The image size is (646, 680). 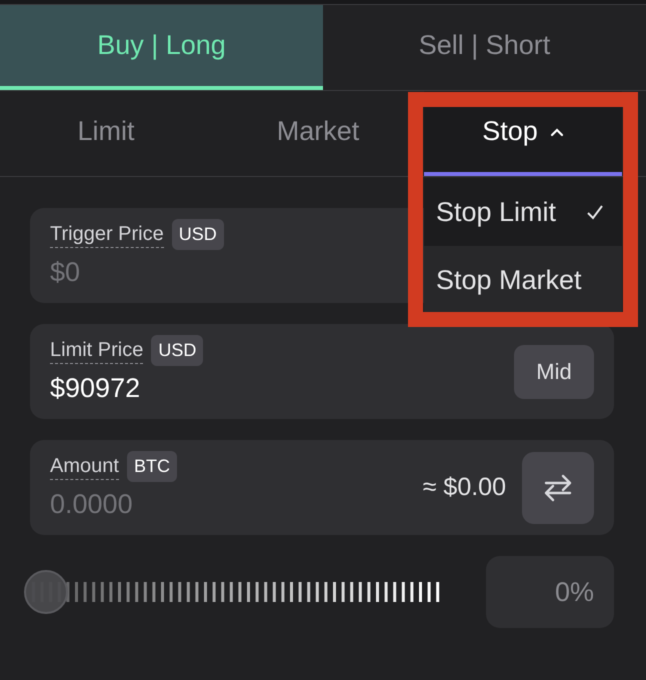 I want to click on estimate-text: ≈ $0.00, so click(x=464, y=487).